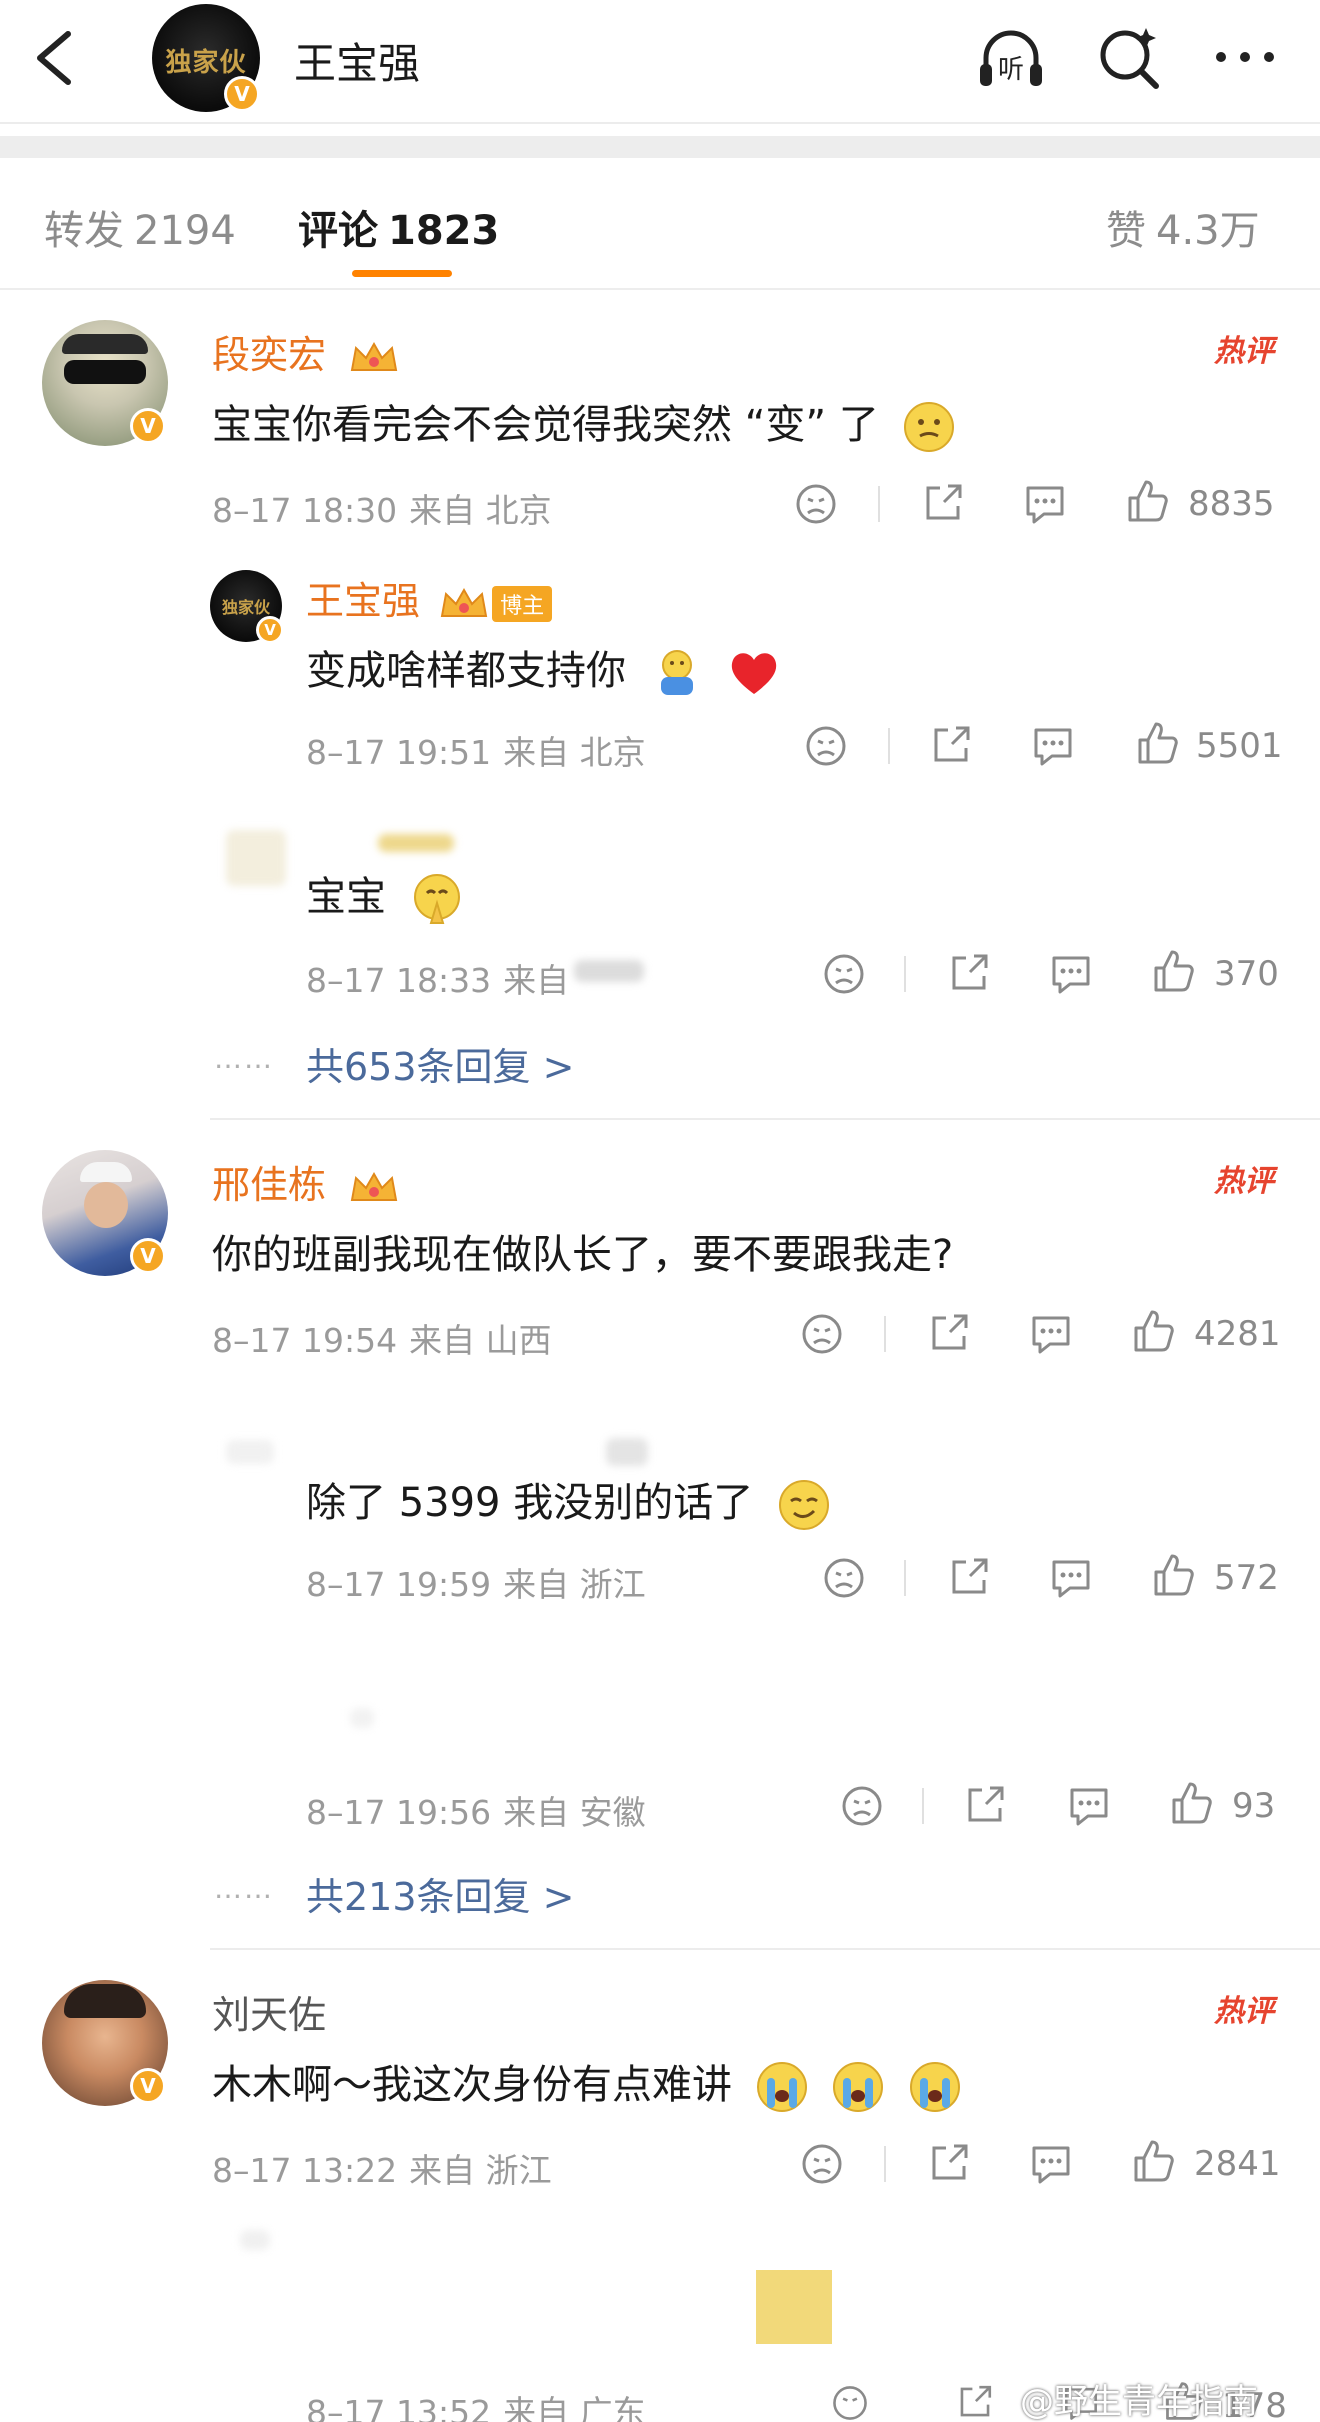 The width and height of the screenshot is (1320, 2422). I want to click on reply-time: 8–17 19:59, so click(399, 1584).